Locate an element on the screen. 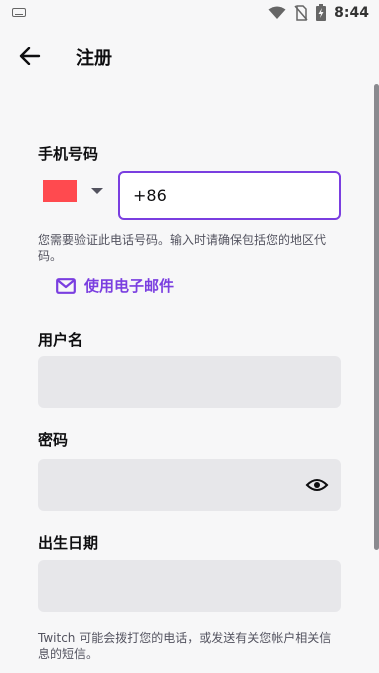  country-code-selector is located at coordinates (73, 191).